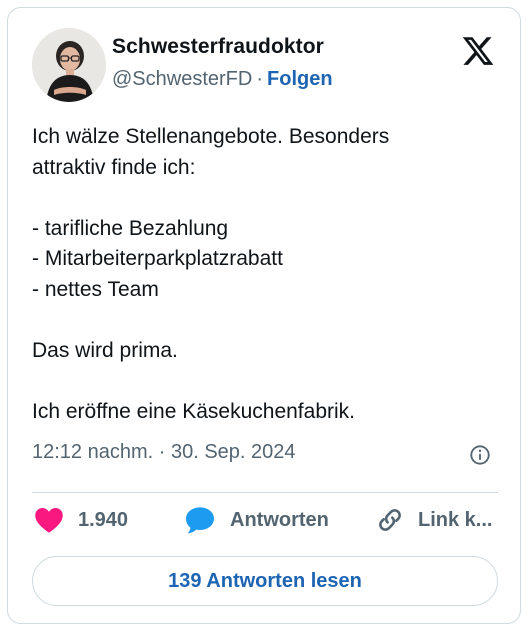  Describe the element at coordinates (390, 520) in the screenshot. I see `link-chain-icon` at that location.